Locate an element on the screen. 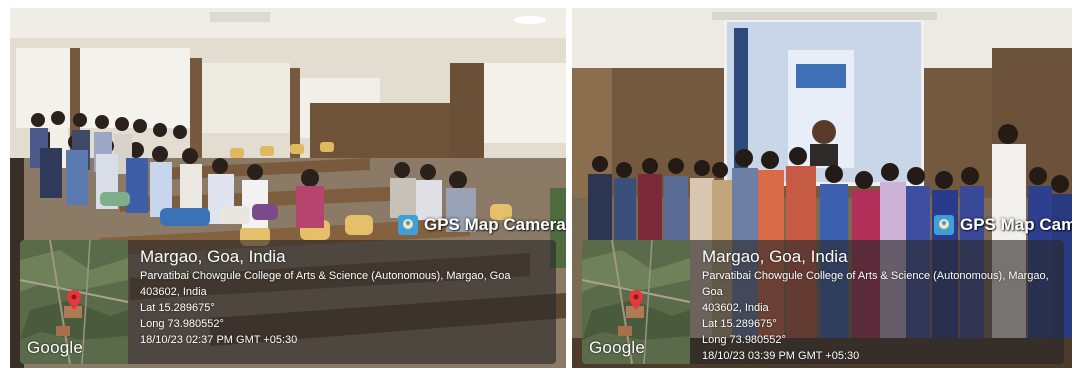 This screenshot has height=374, width=1081. photo-timestamp: 18/10/23 03:39 PM GMT +05:30 is located at coordinates (781, 356).